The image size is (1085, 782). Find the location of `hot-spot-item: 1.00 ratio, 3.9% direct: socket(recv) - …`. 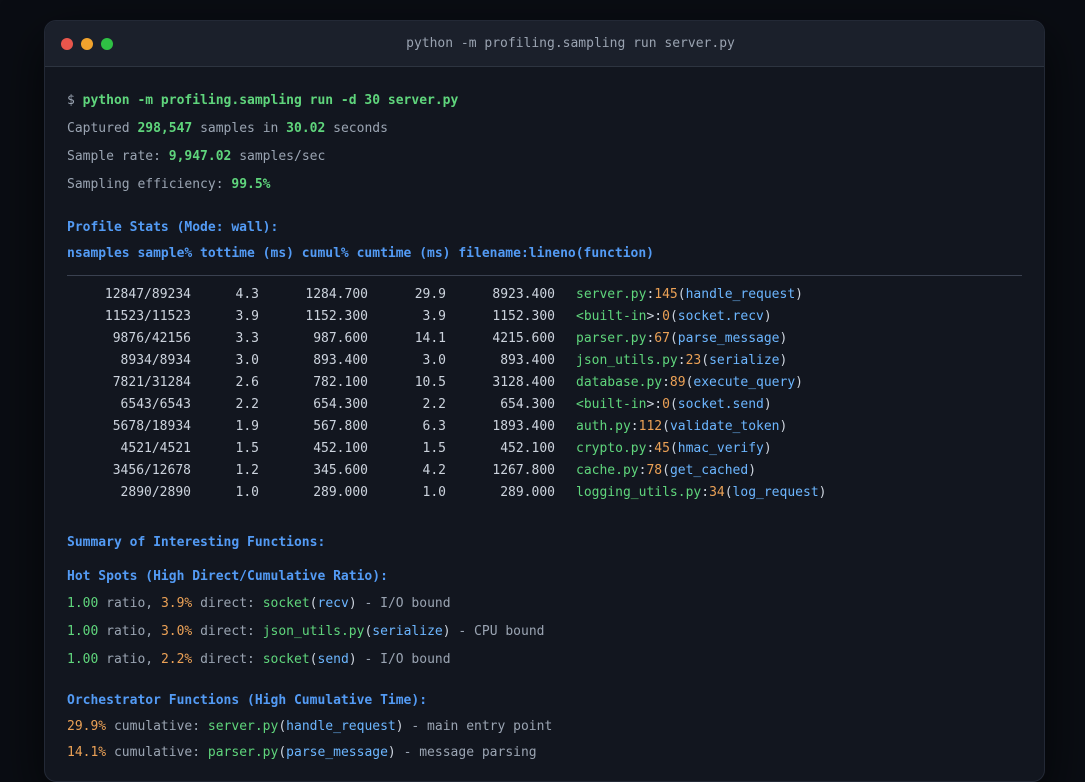

hot-spot-item: 1.00 ratio, 3.9% direct: socket(recv) - … is located at coordinates (544, 604).